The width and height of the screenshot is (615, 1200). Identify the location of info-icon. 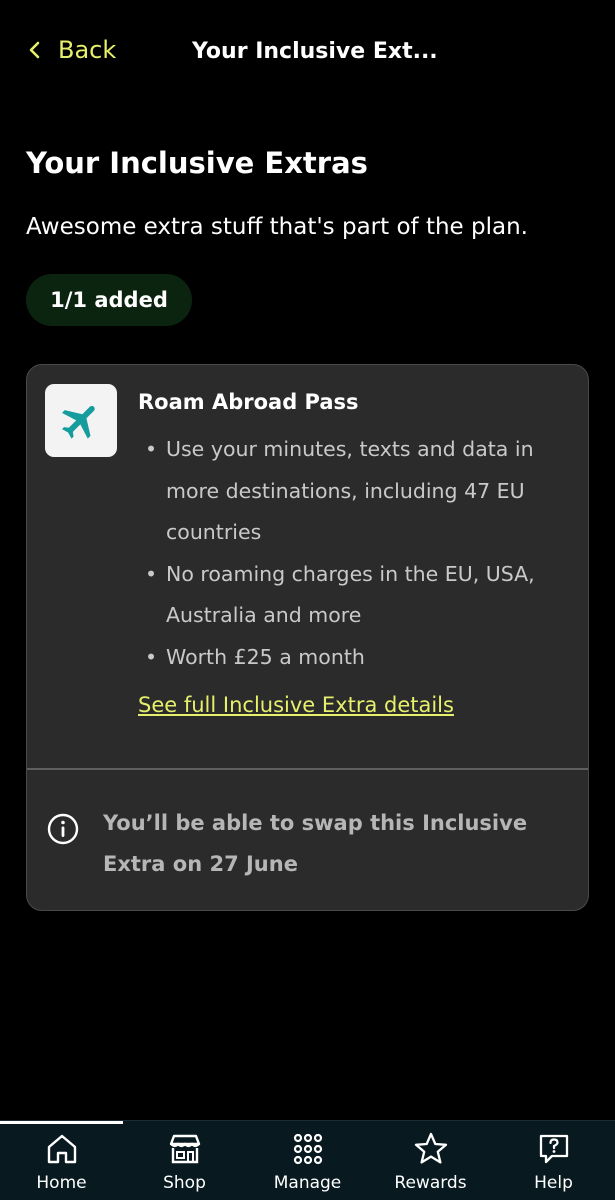
(63, 829).